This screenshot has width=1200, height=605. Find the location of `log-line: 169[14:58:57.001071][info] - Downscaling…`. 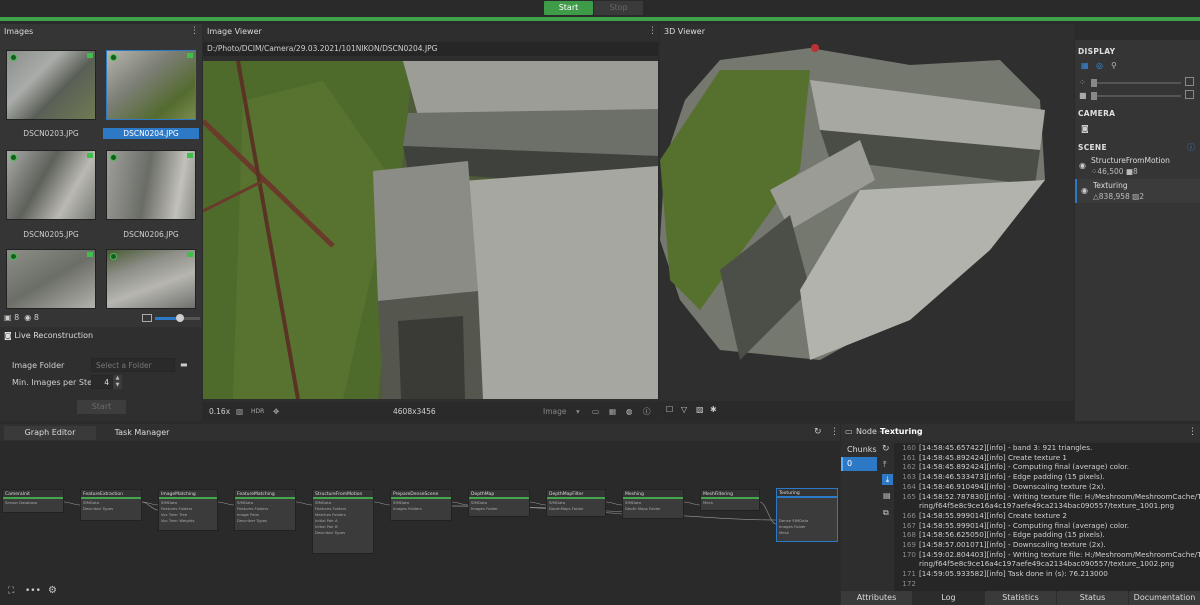

log-line: 169[14:58:57.001071][info] - Downscaling… is located at coordinates (1000, 544).